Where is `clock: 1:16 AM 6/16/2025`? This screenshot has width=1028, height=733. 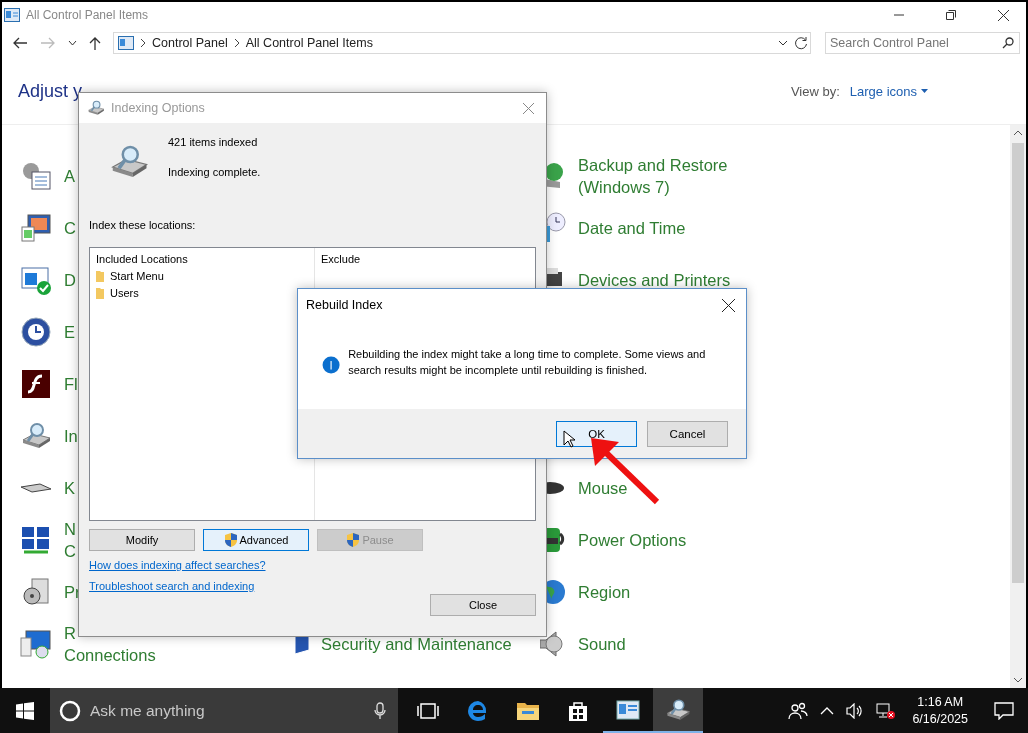 clock: 1:16 AM 6/16/2025 is located at coordinates (940, 710).